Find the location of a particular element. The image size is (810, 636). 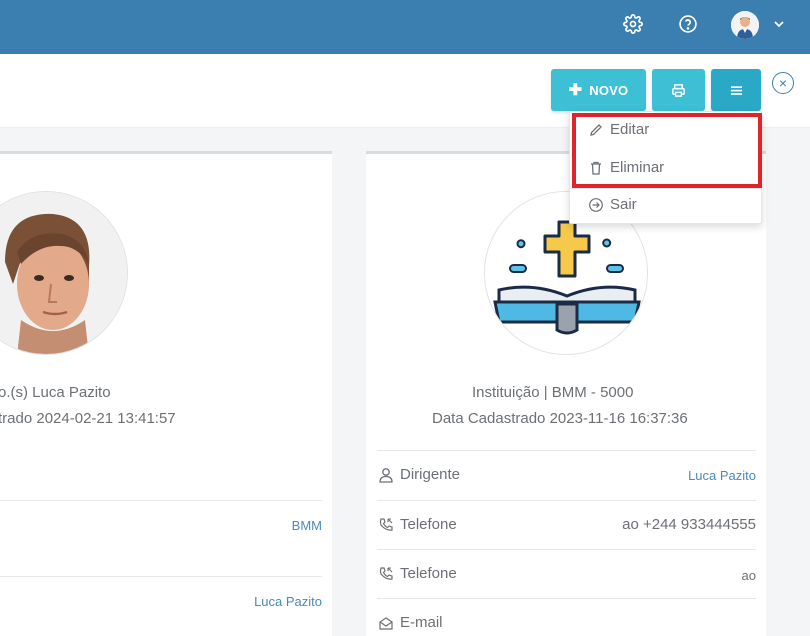

card-title: o.(s) Luca Pazito is located at coordinates (55, 392).